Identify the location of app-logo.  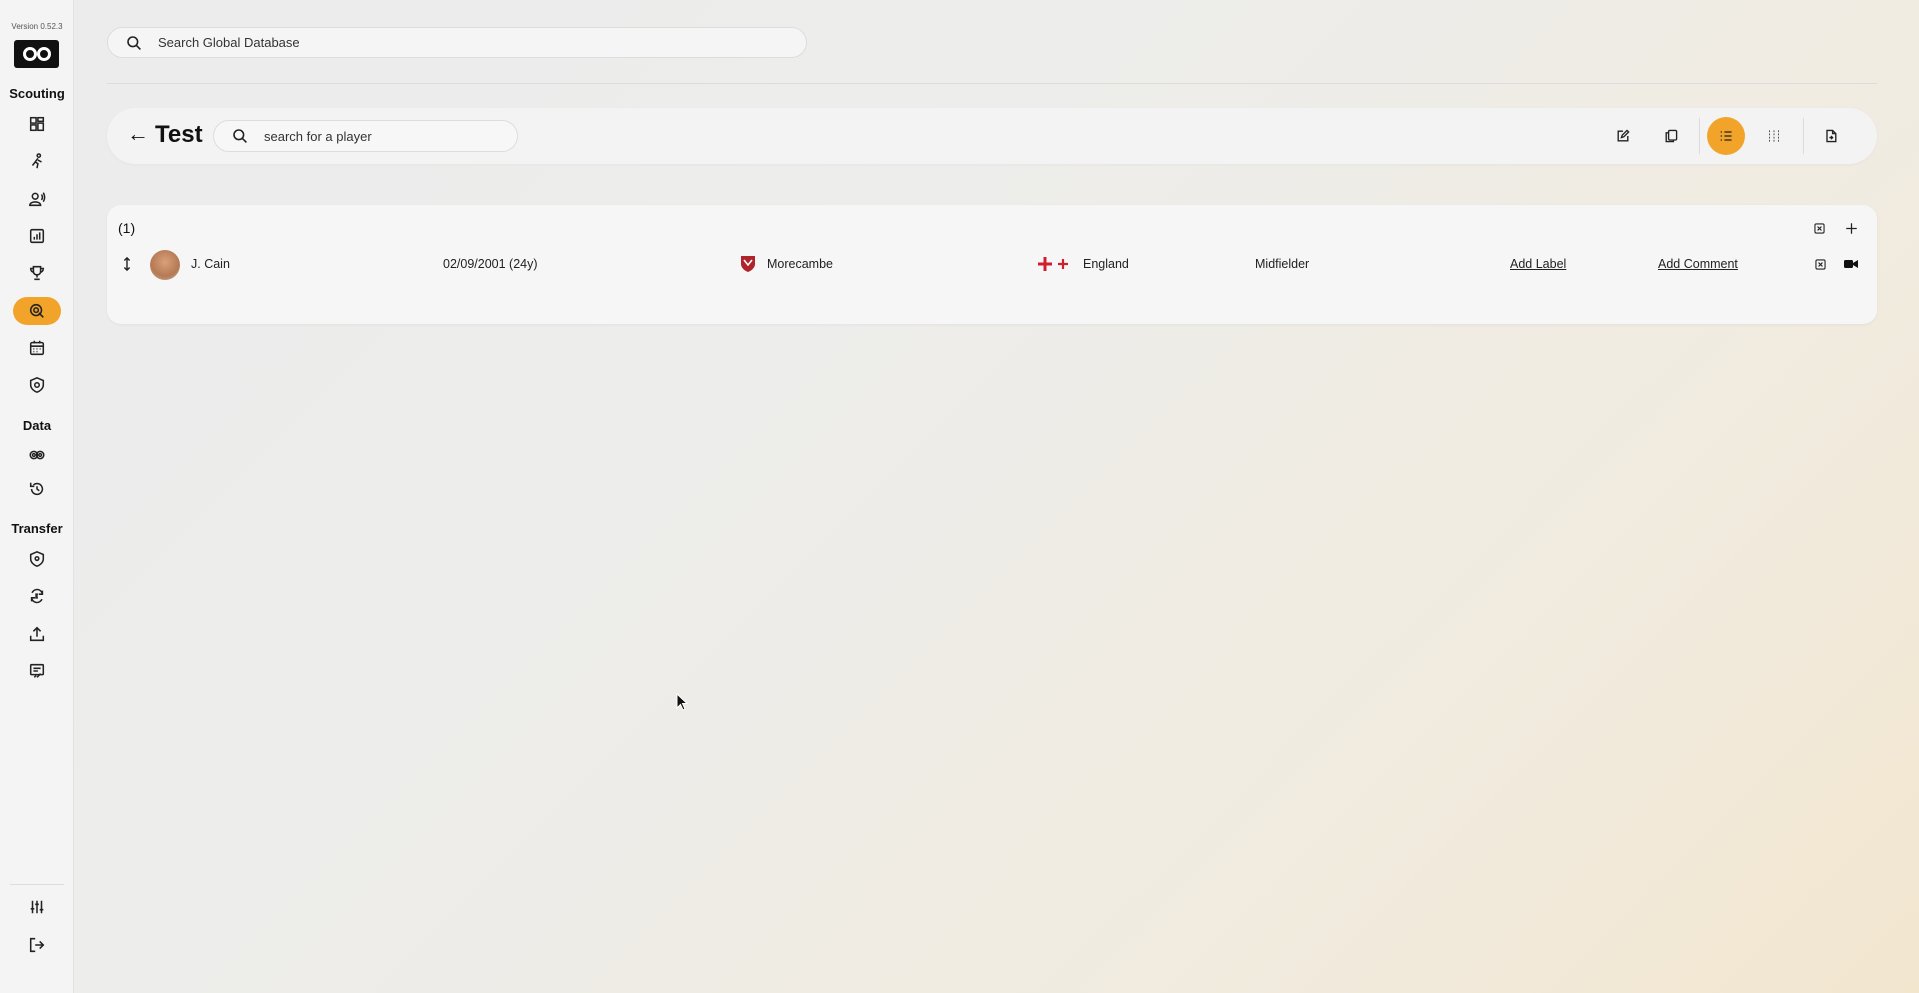
(36, 54).